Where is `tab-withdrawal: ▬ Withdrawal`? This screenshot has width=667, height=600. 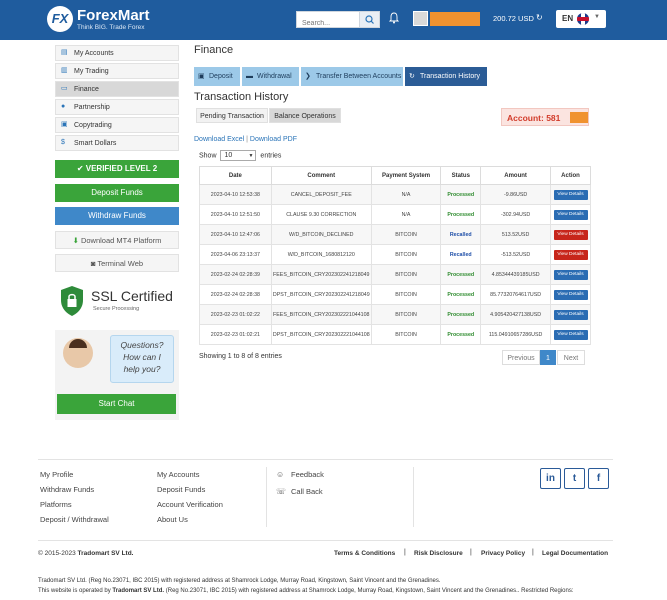 tab-withdrawal: ▬ Withdrawal is located at coordinates (270, 76).